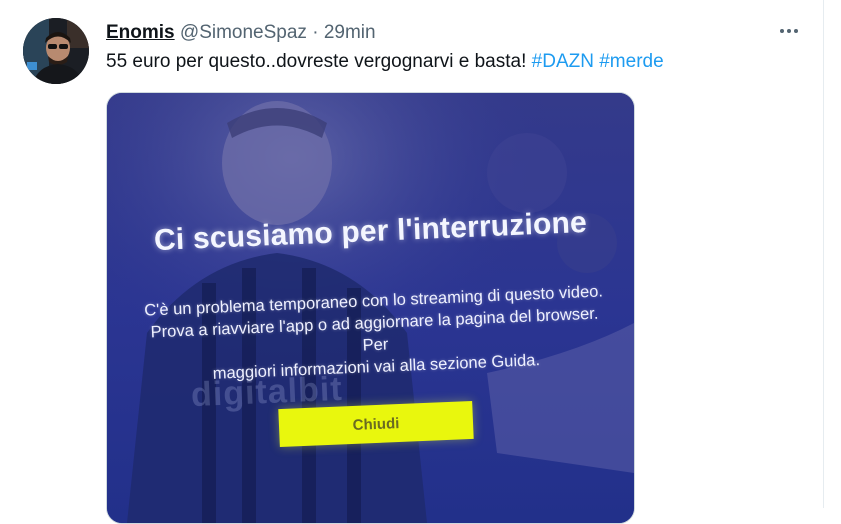  Describe the element at coordinates (140, 32) in the screenshot. I see `author-name: Enomis` at that location.